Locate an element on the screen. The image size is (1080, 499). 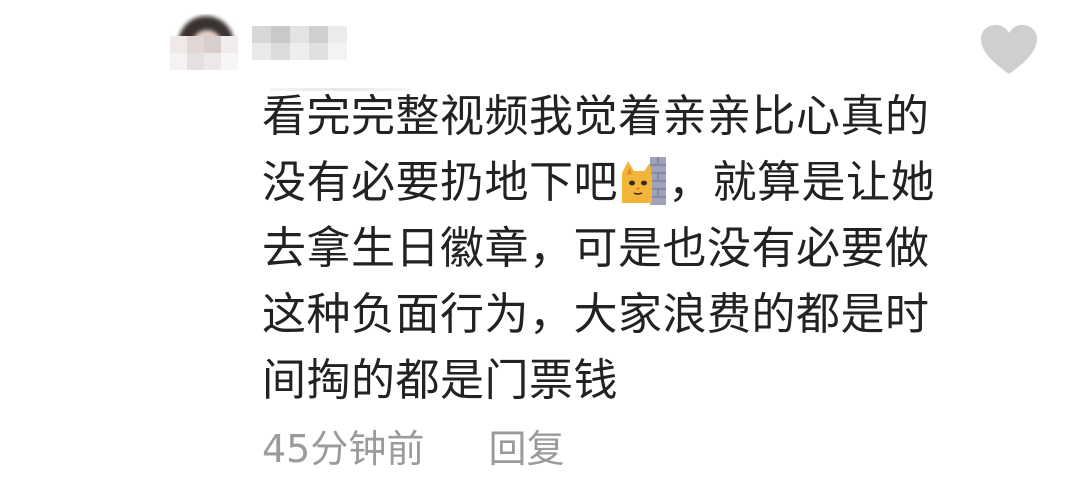
reply-button: 回复 is located at coordinates (526, 449).